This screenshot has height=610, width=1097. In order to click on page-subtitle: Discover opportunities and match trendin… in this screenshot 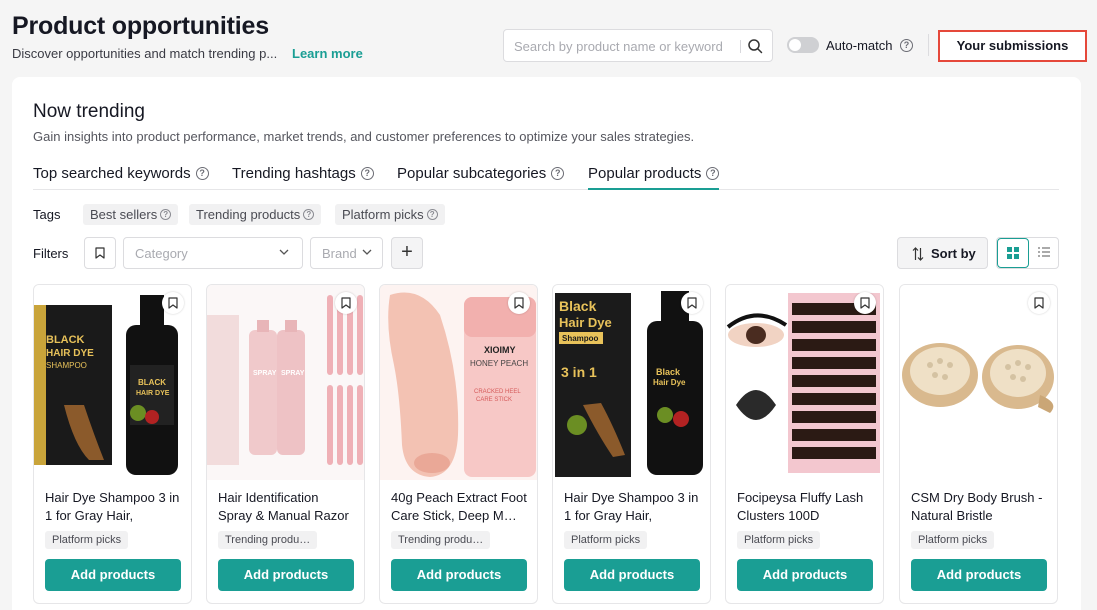, I will do `click(145, 53)`.